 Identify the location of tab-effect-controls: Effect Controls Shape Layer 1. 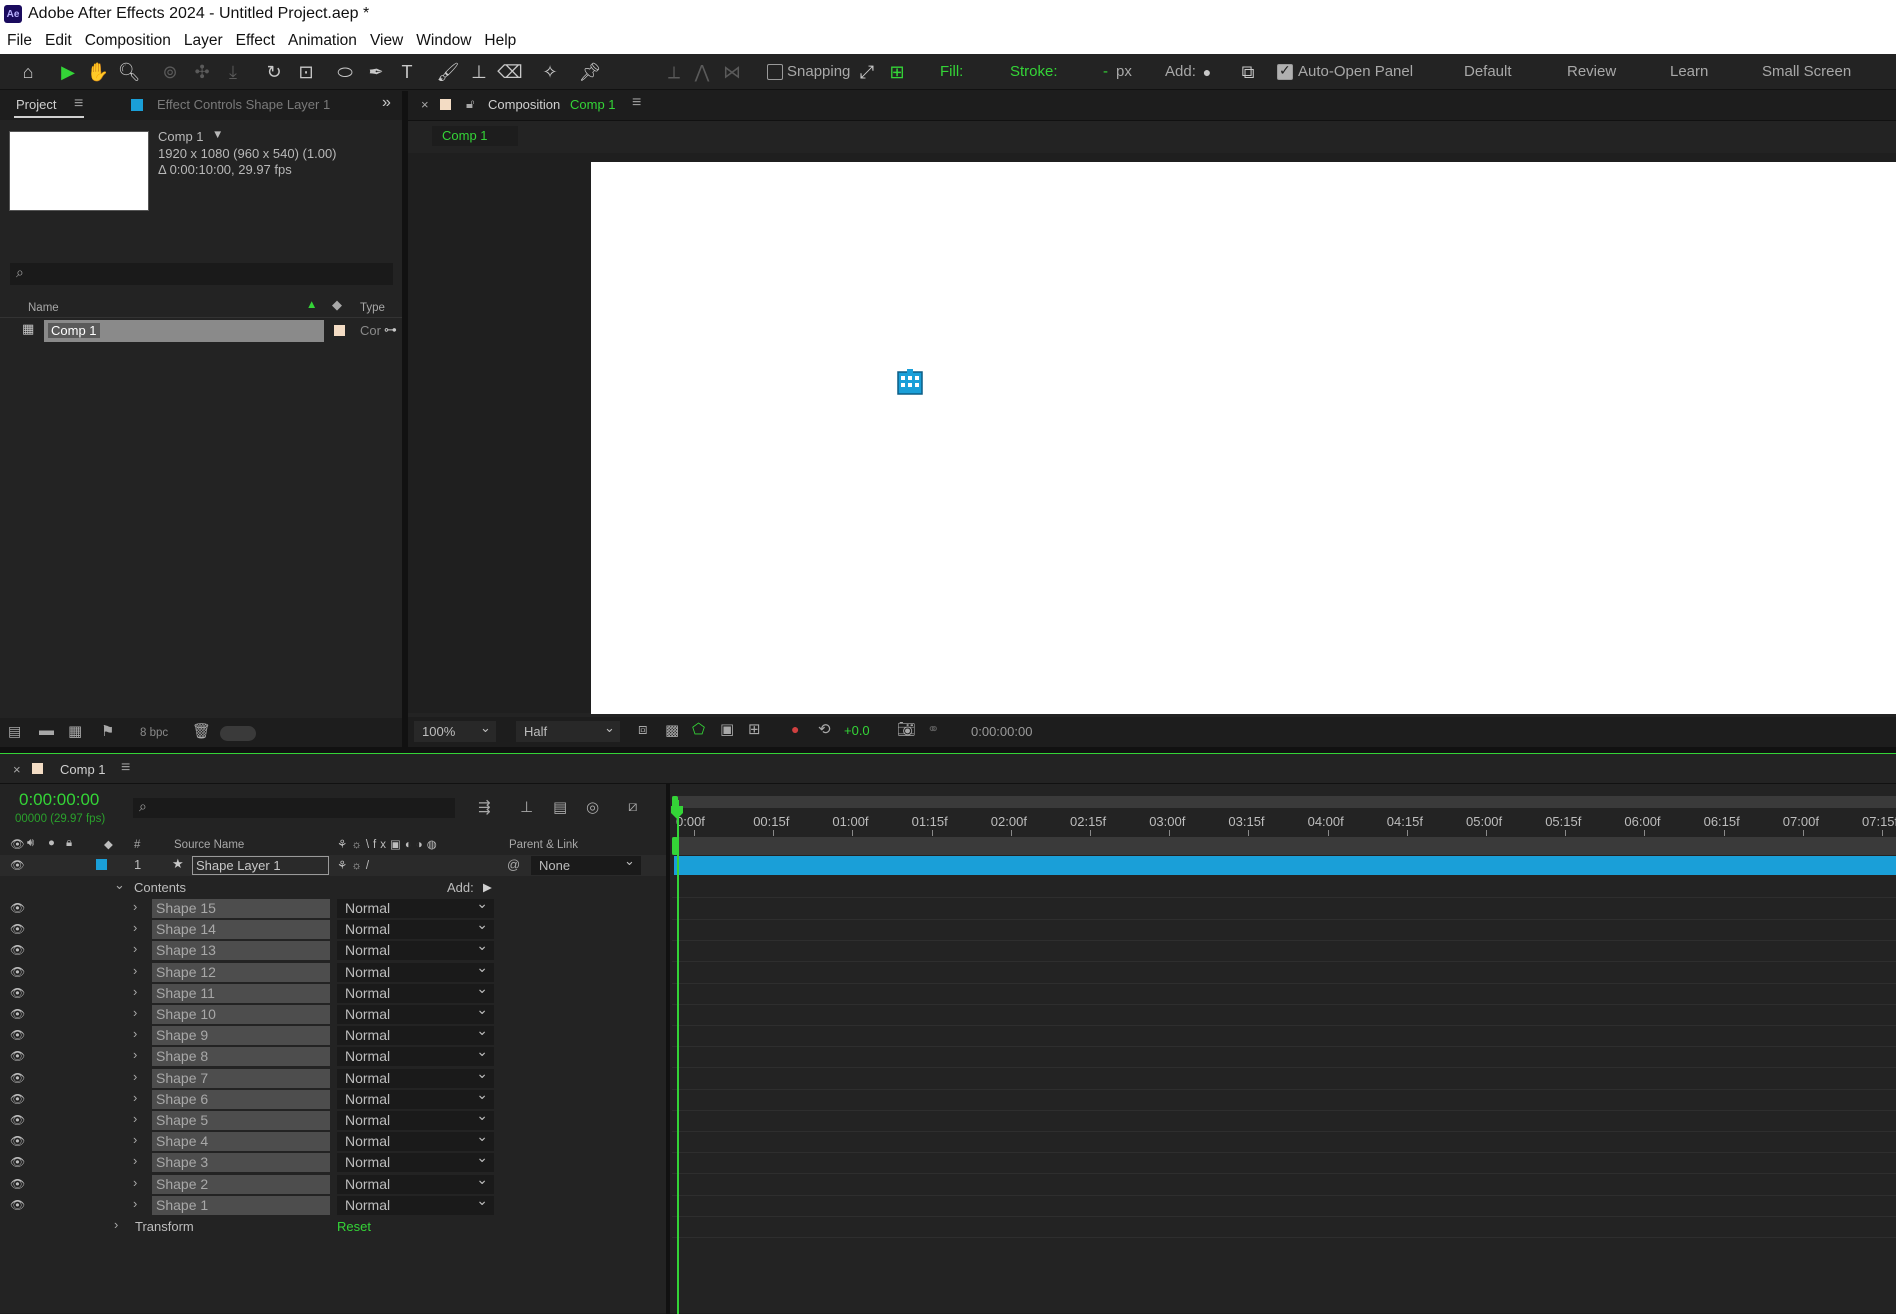
(243, 104).